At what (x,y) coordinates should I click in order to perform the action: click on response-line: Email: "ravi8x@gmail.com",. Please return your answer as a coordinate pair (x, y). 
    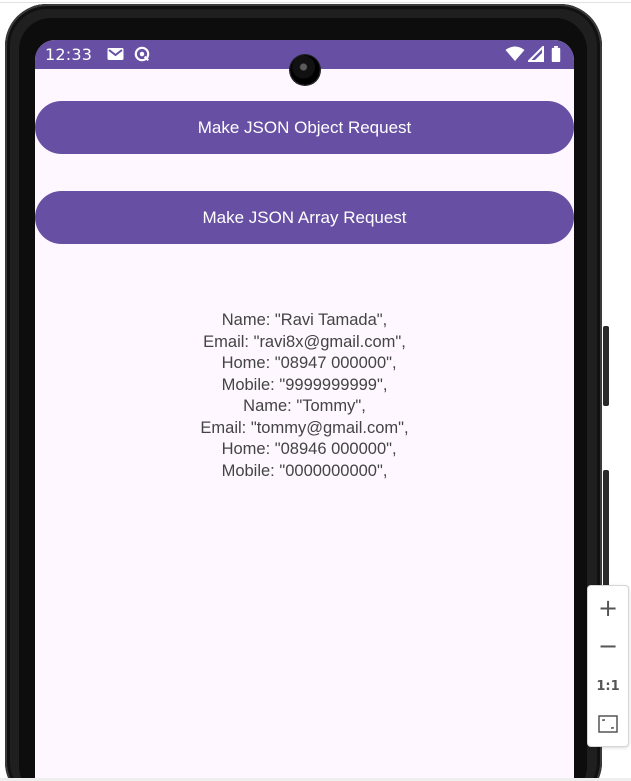
    Looking at the image, I should click on (304, 341).